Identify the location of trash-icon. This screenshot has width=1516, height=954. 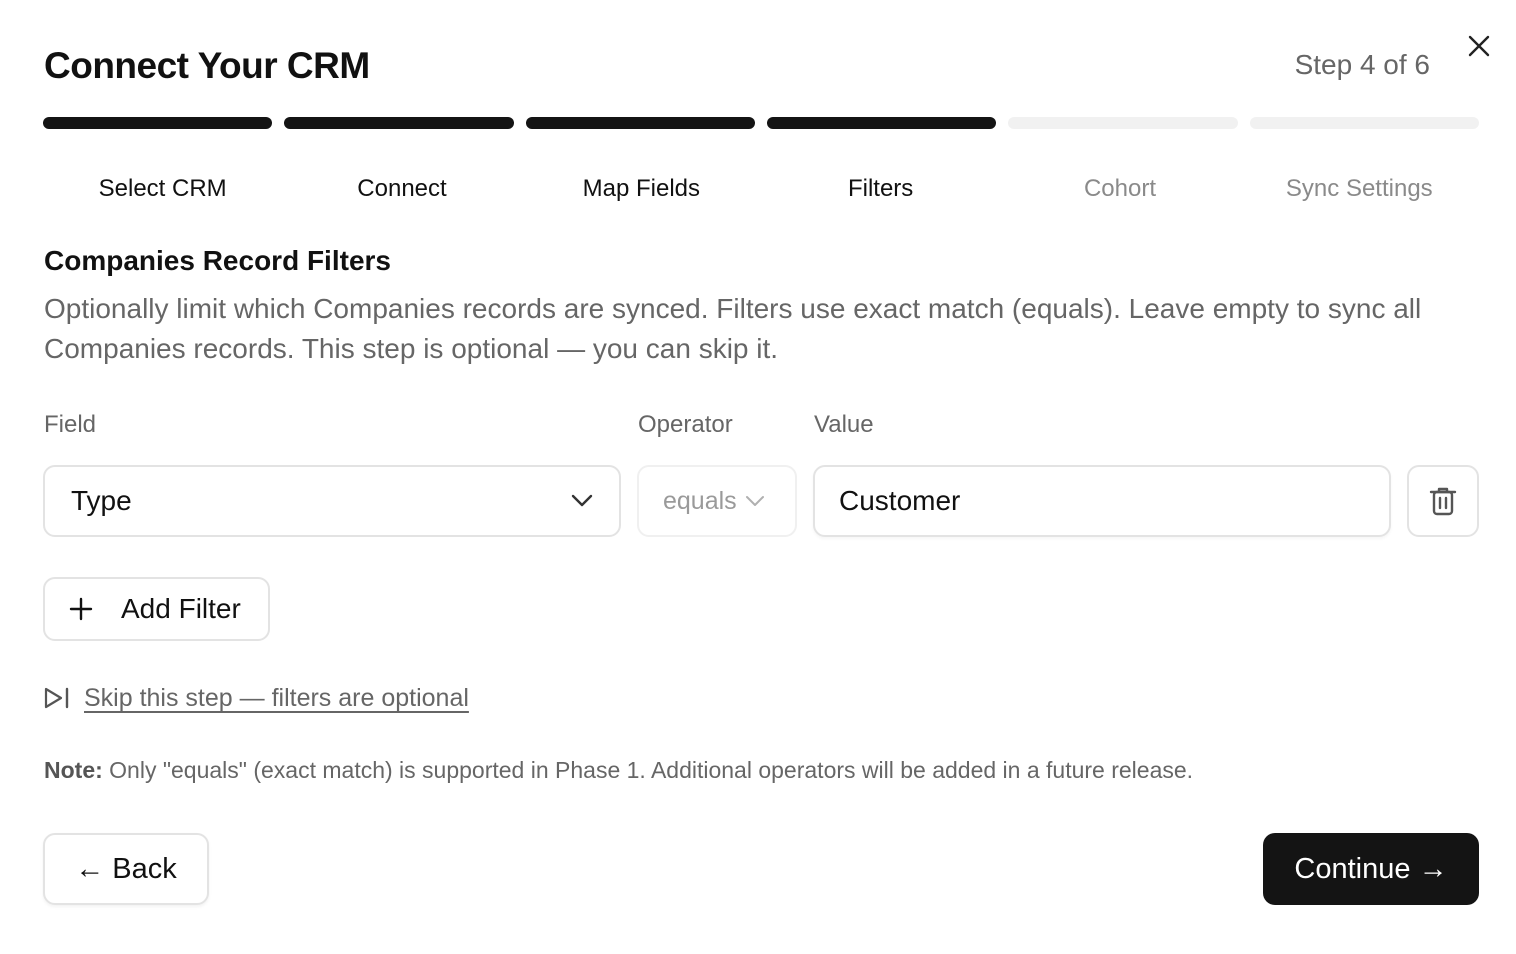
(1443, 501).